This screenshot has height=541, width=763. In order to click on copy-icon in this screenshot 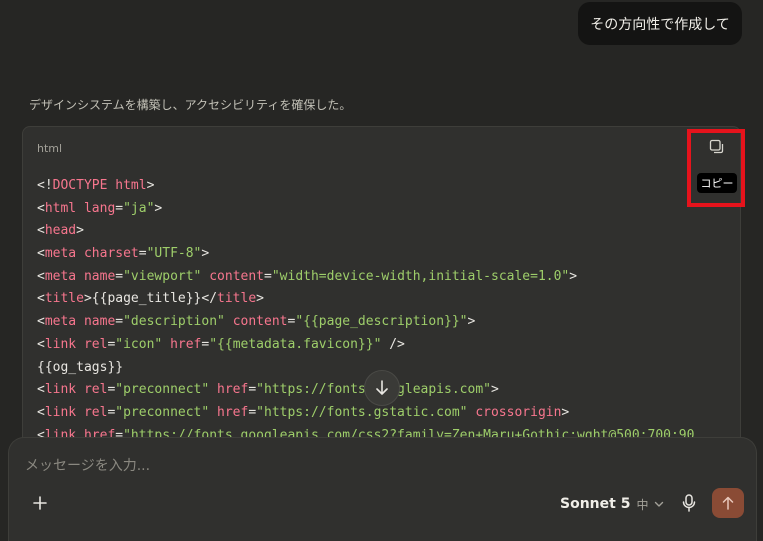, I will do `click(716, 146)`.